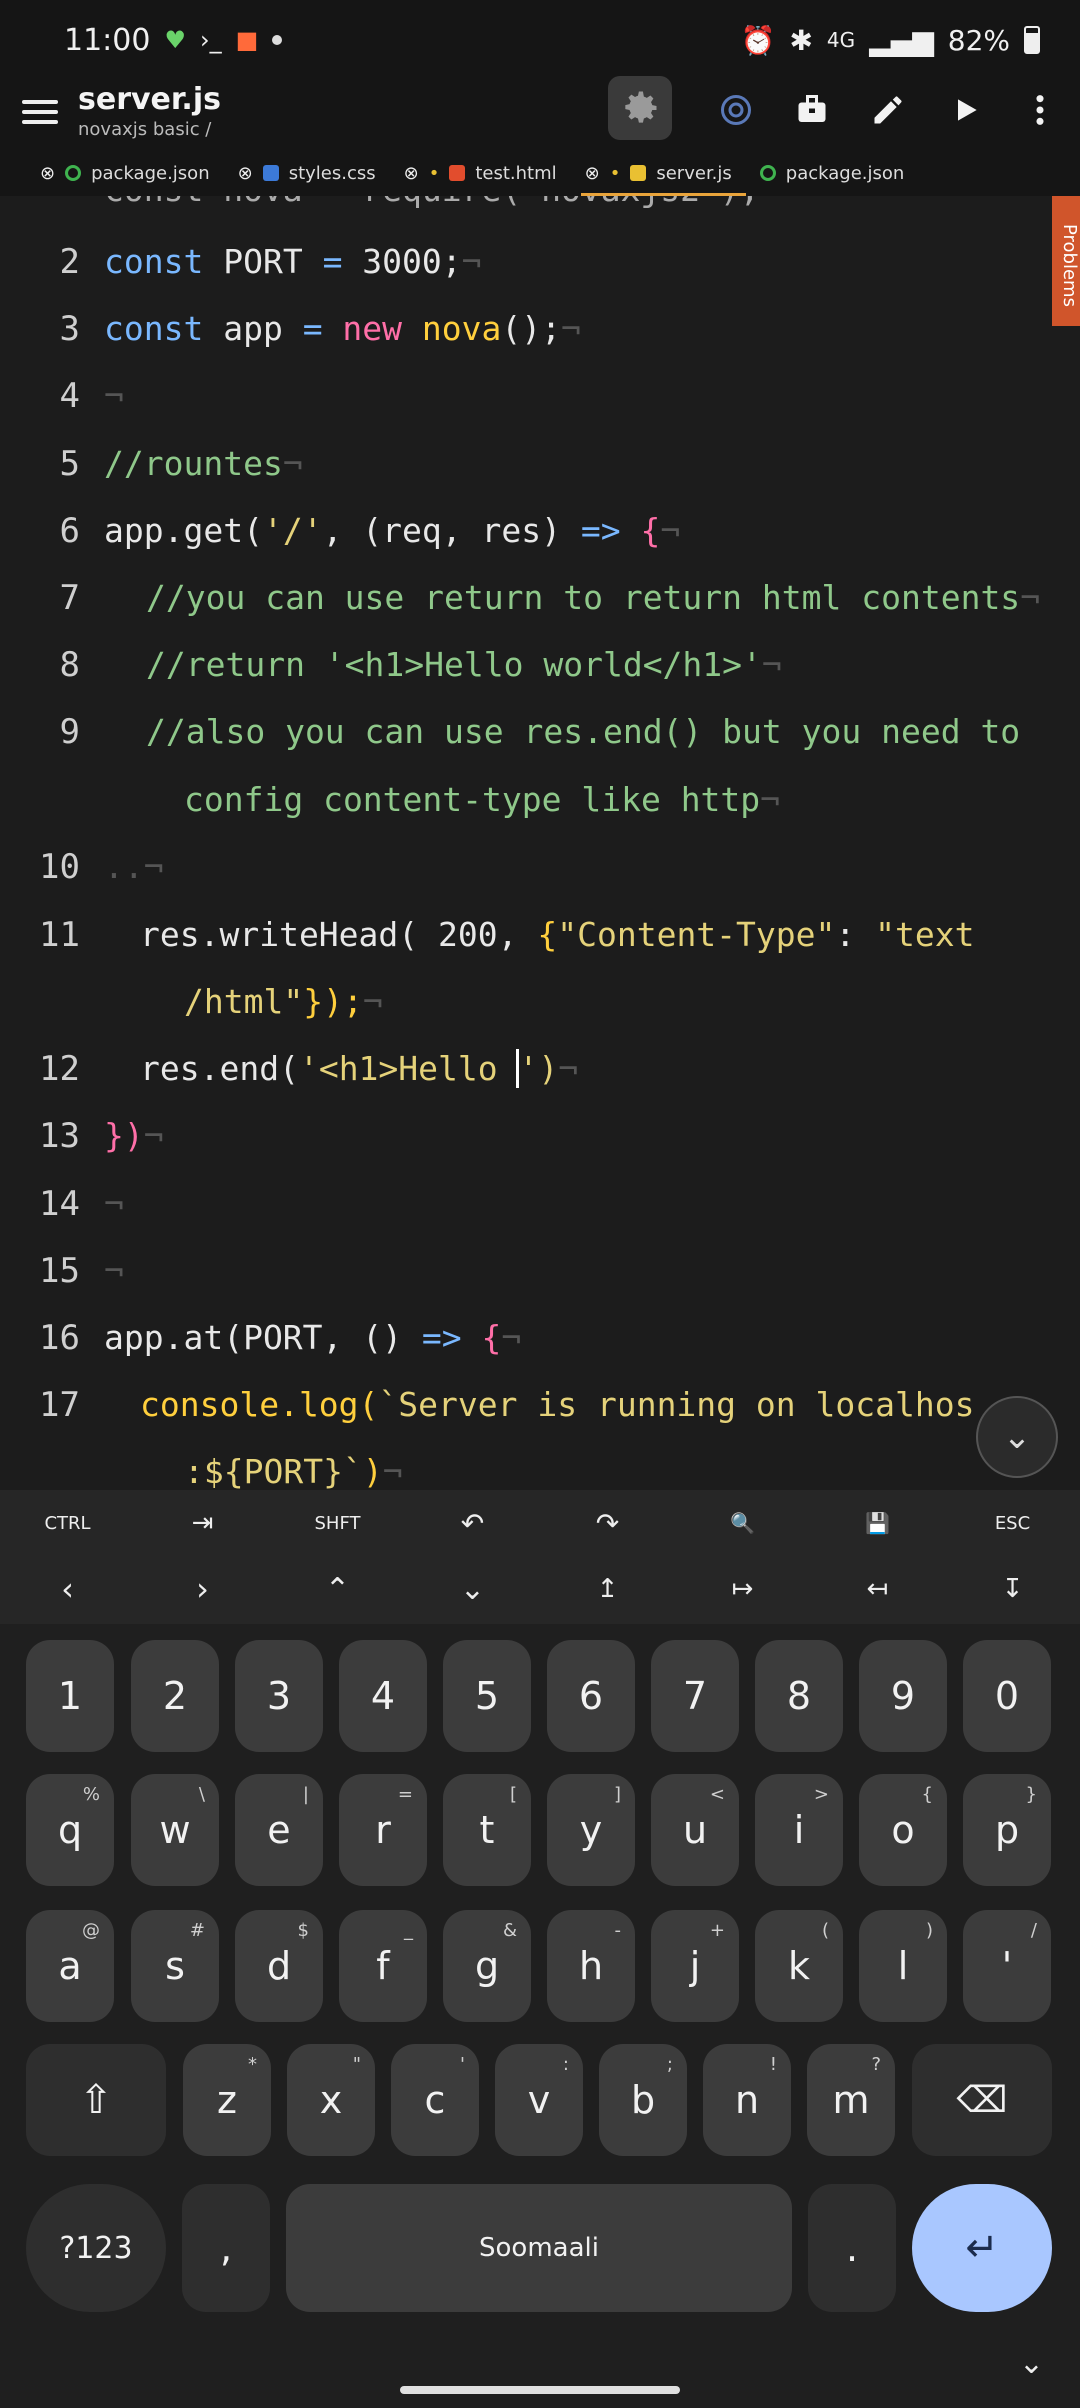  I want to click on line-number: 8, so click(69, 665).